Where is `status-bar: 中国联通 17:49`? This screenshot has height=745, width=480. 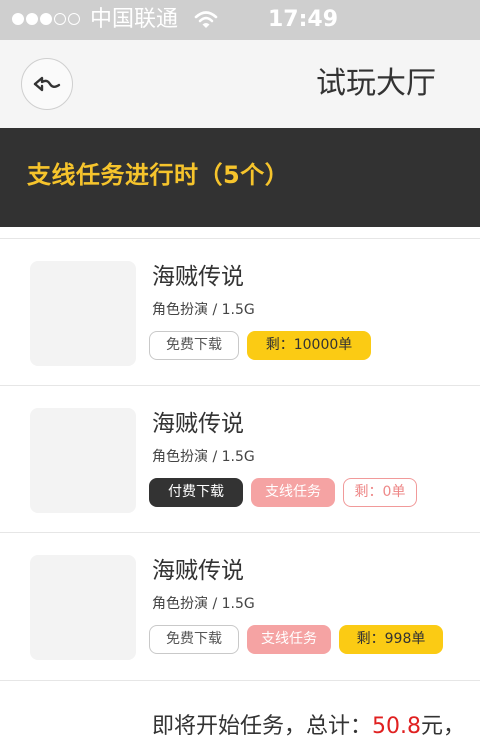 status-bar: 中国联通 17:49 is located at coordinates (240, 20).